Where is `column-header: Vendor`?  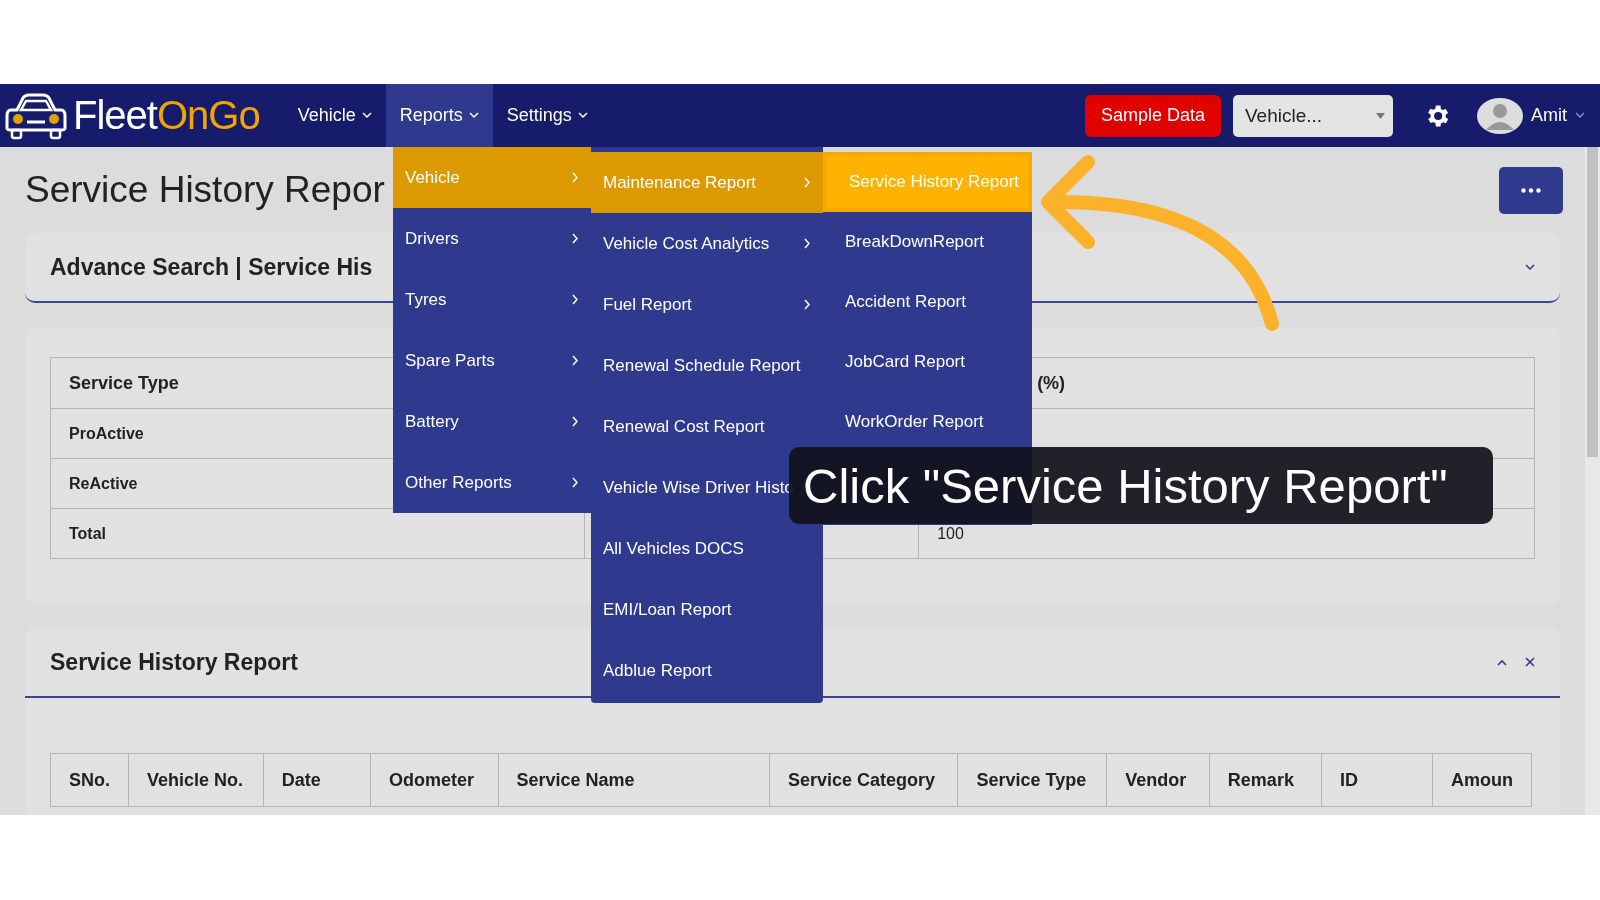 column-header: Vendor is located at coordinates (1158, 780).